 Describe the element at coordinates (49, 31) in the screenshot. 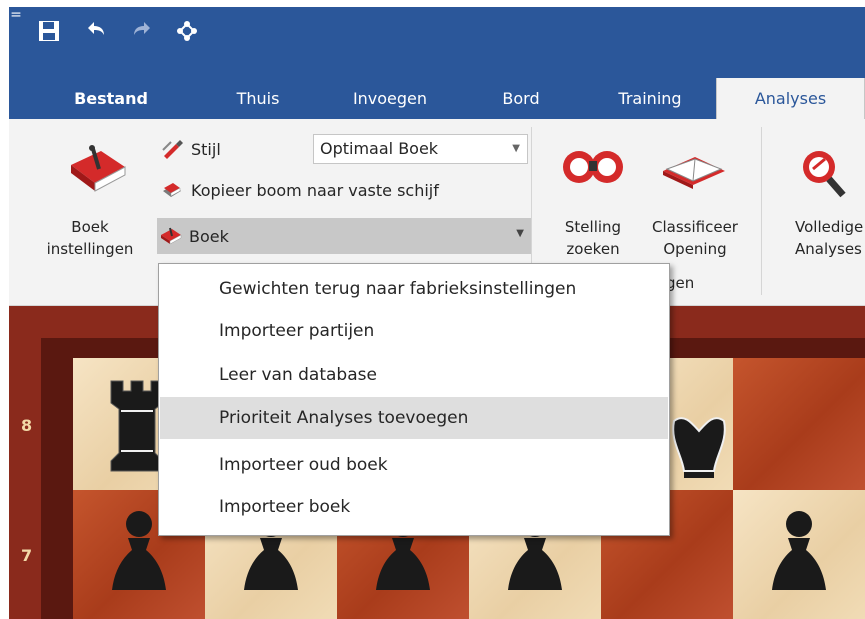

I see `save-icon` at that location.